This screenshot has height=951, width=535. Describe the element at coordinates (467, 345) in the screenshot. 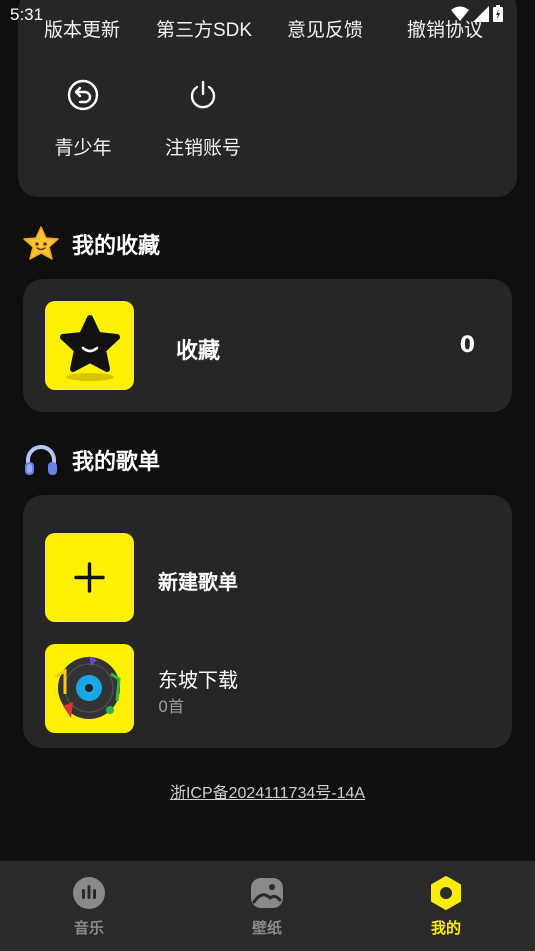

I see `favorites-count: 0` at that location.